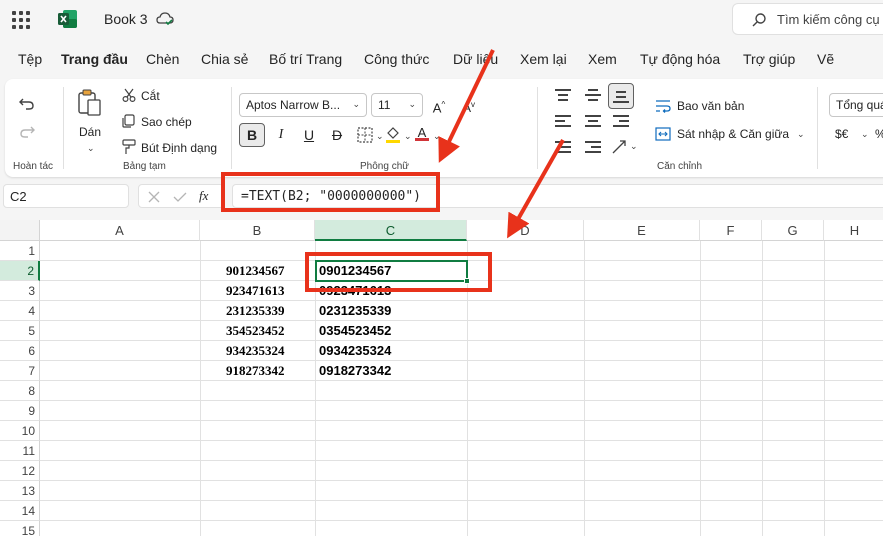 Image resolution: width=883 pixels, height=536 pixels. I want to click on align-middle-icon, so click(593, 96).